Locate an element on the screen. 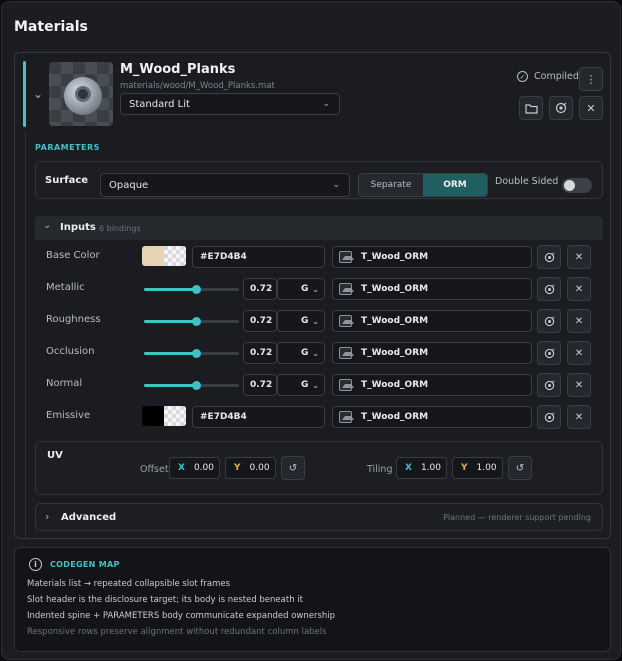 The image size is (622, 661). offset-x-field: X 0.00 is located at coordinates (194, 468).